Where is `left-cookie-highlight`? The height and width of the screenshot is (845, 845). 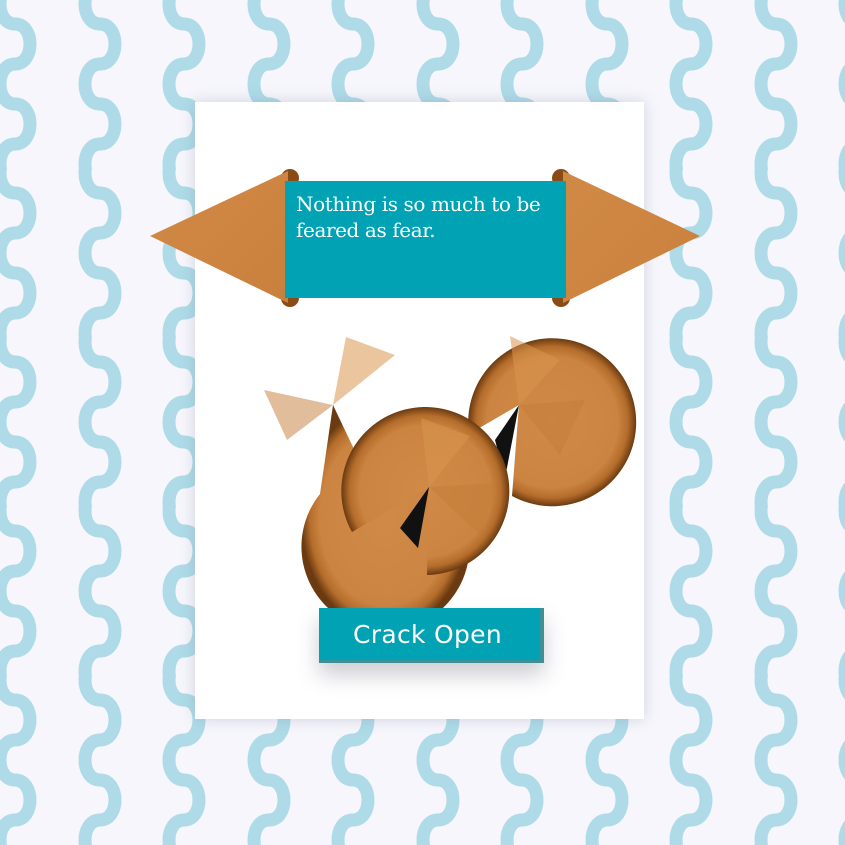 left-cookie-highlight is located at coordinates (364, 371).